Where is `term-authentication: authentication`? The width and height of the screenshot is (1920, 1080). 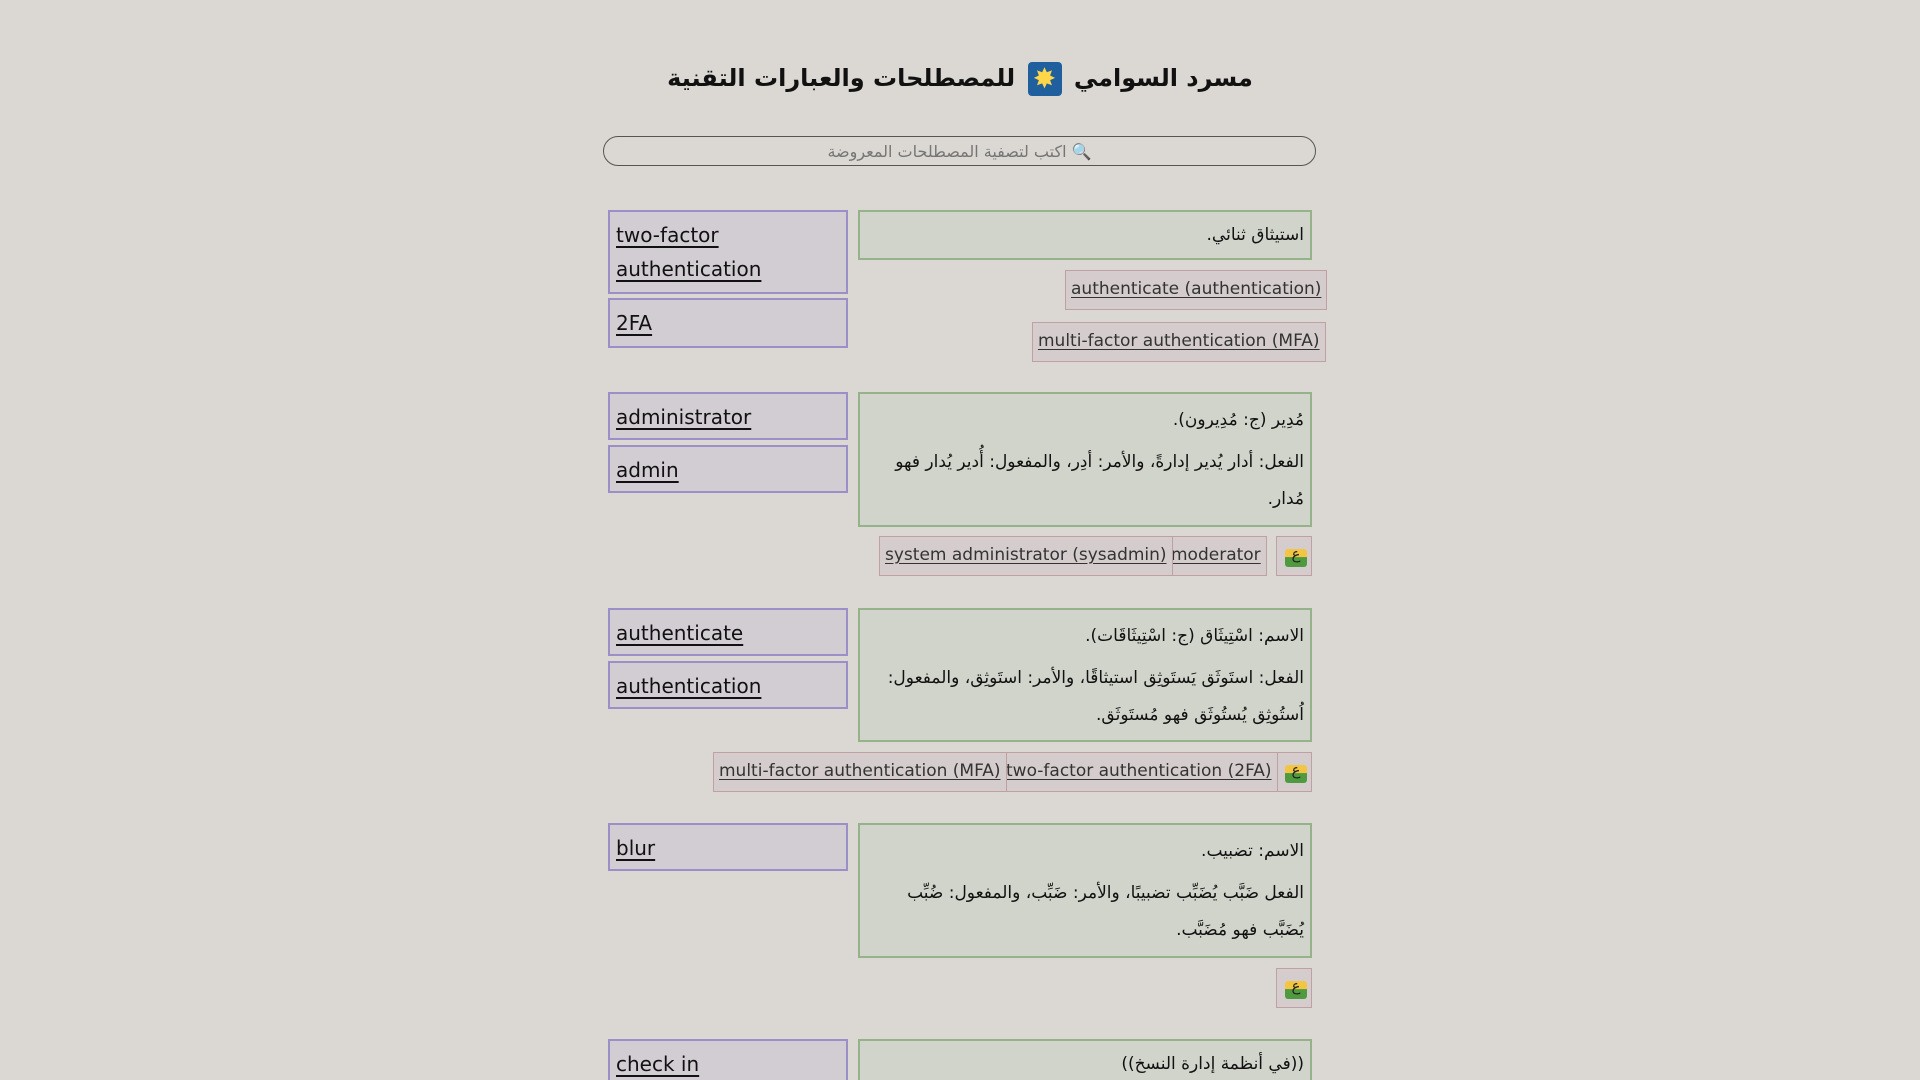 term-authentication: authentication is located at coordinates (728, 685).